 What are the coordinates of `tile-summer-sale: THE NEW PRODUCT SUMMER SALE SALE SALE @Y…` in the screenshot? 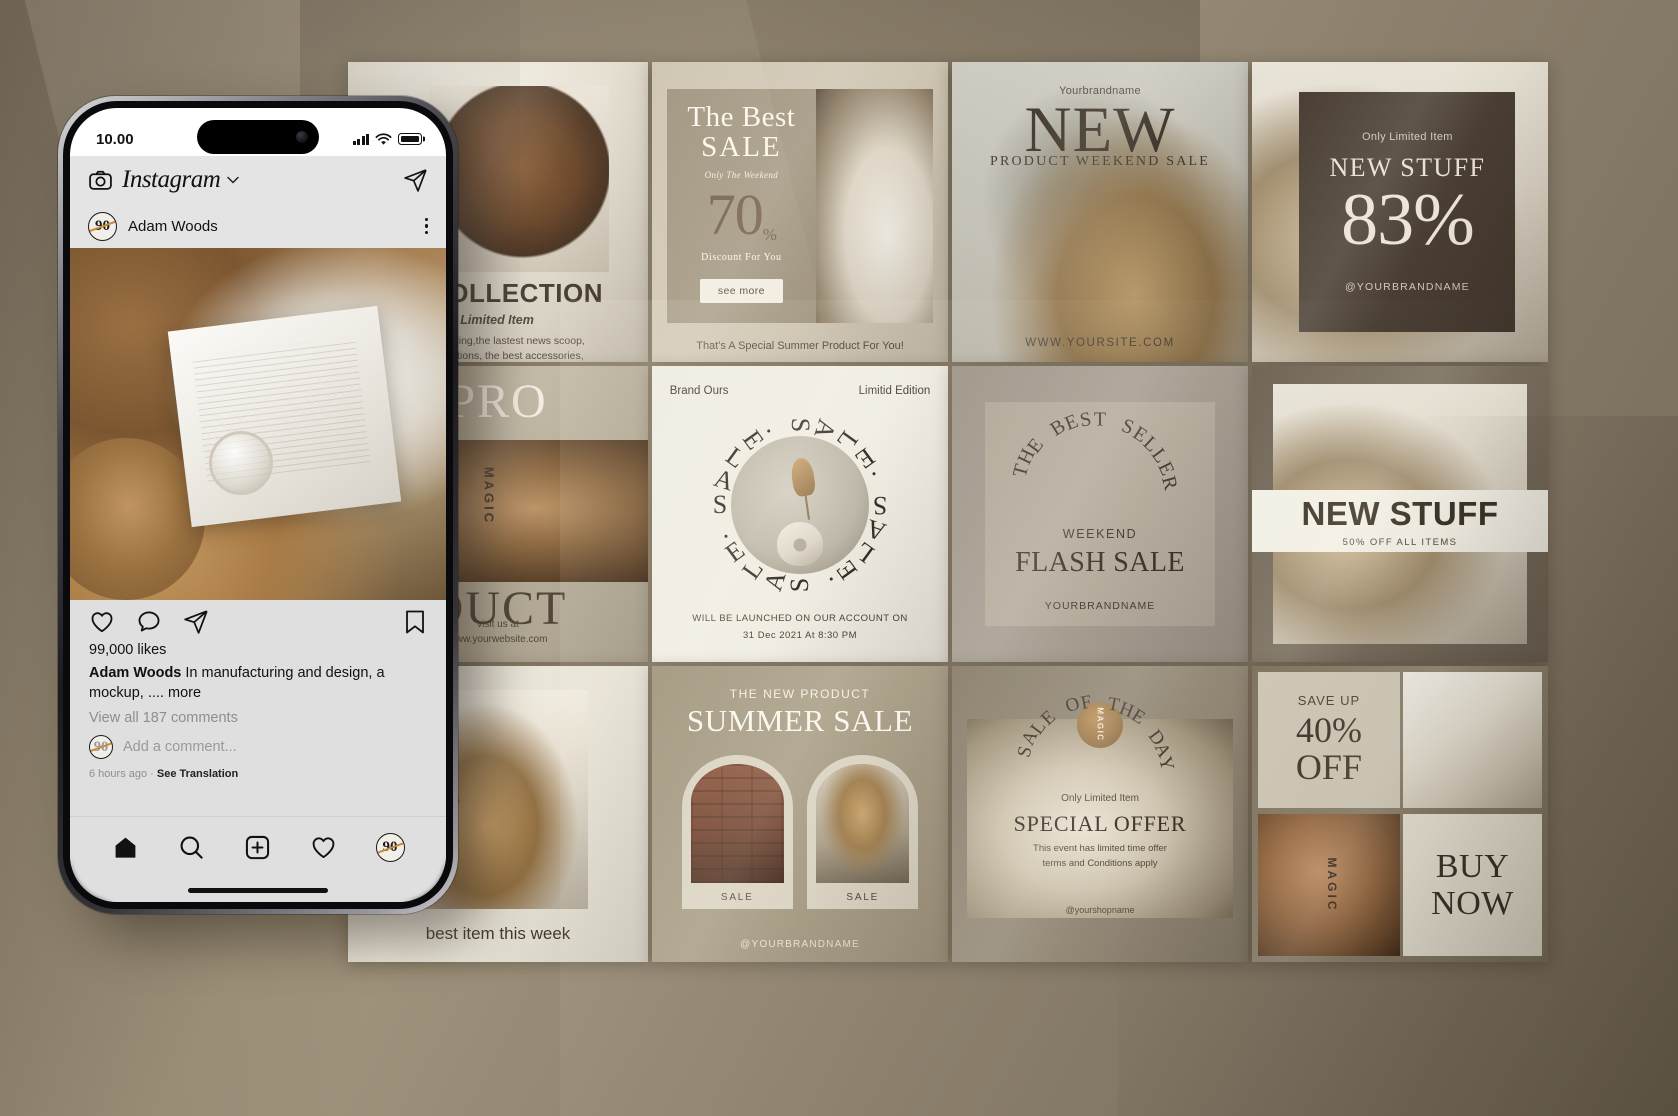 It's located at (800, 814).